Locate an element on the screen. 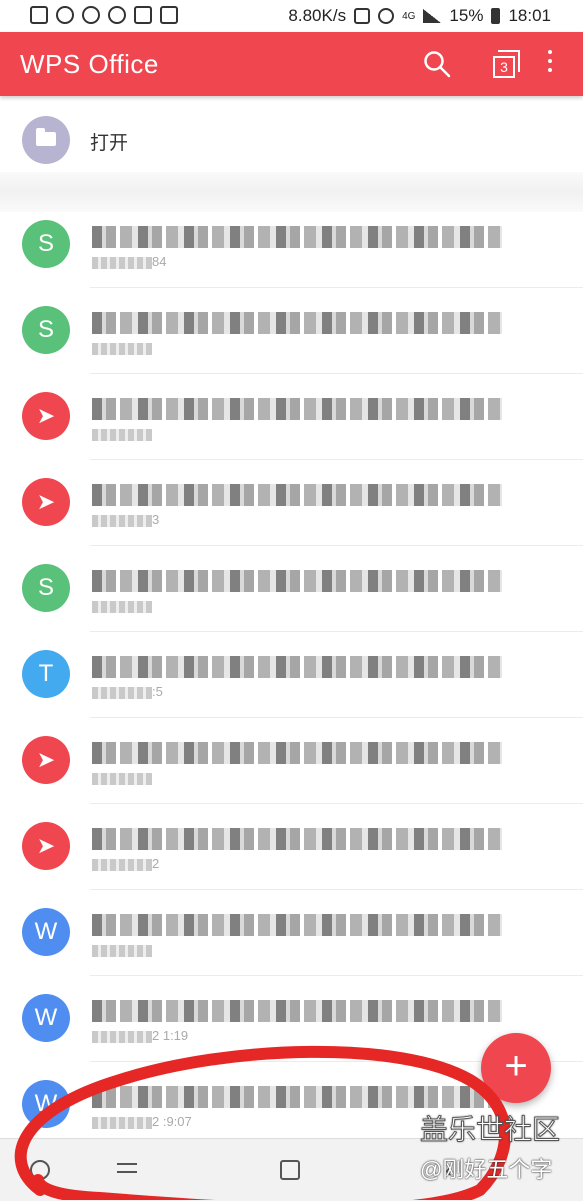 The height and width of the screenshot is (1201, 583). file-meta: 2 :9:07 is located at coordinates (142, 1122).